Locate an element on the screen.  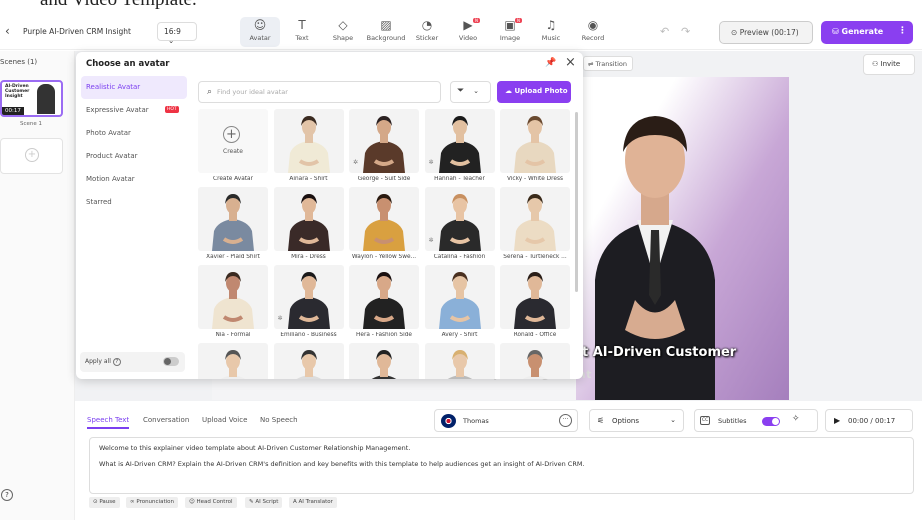
avatar-card: Hera - Fashion Side is located at coordinates (384, 302).